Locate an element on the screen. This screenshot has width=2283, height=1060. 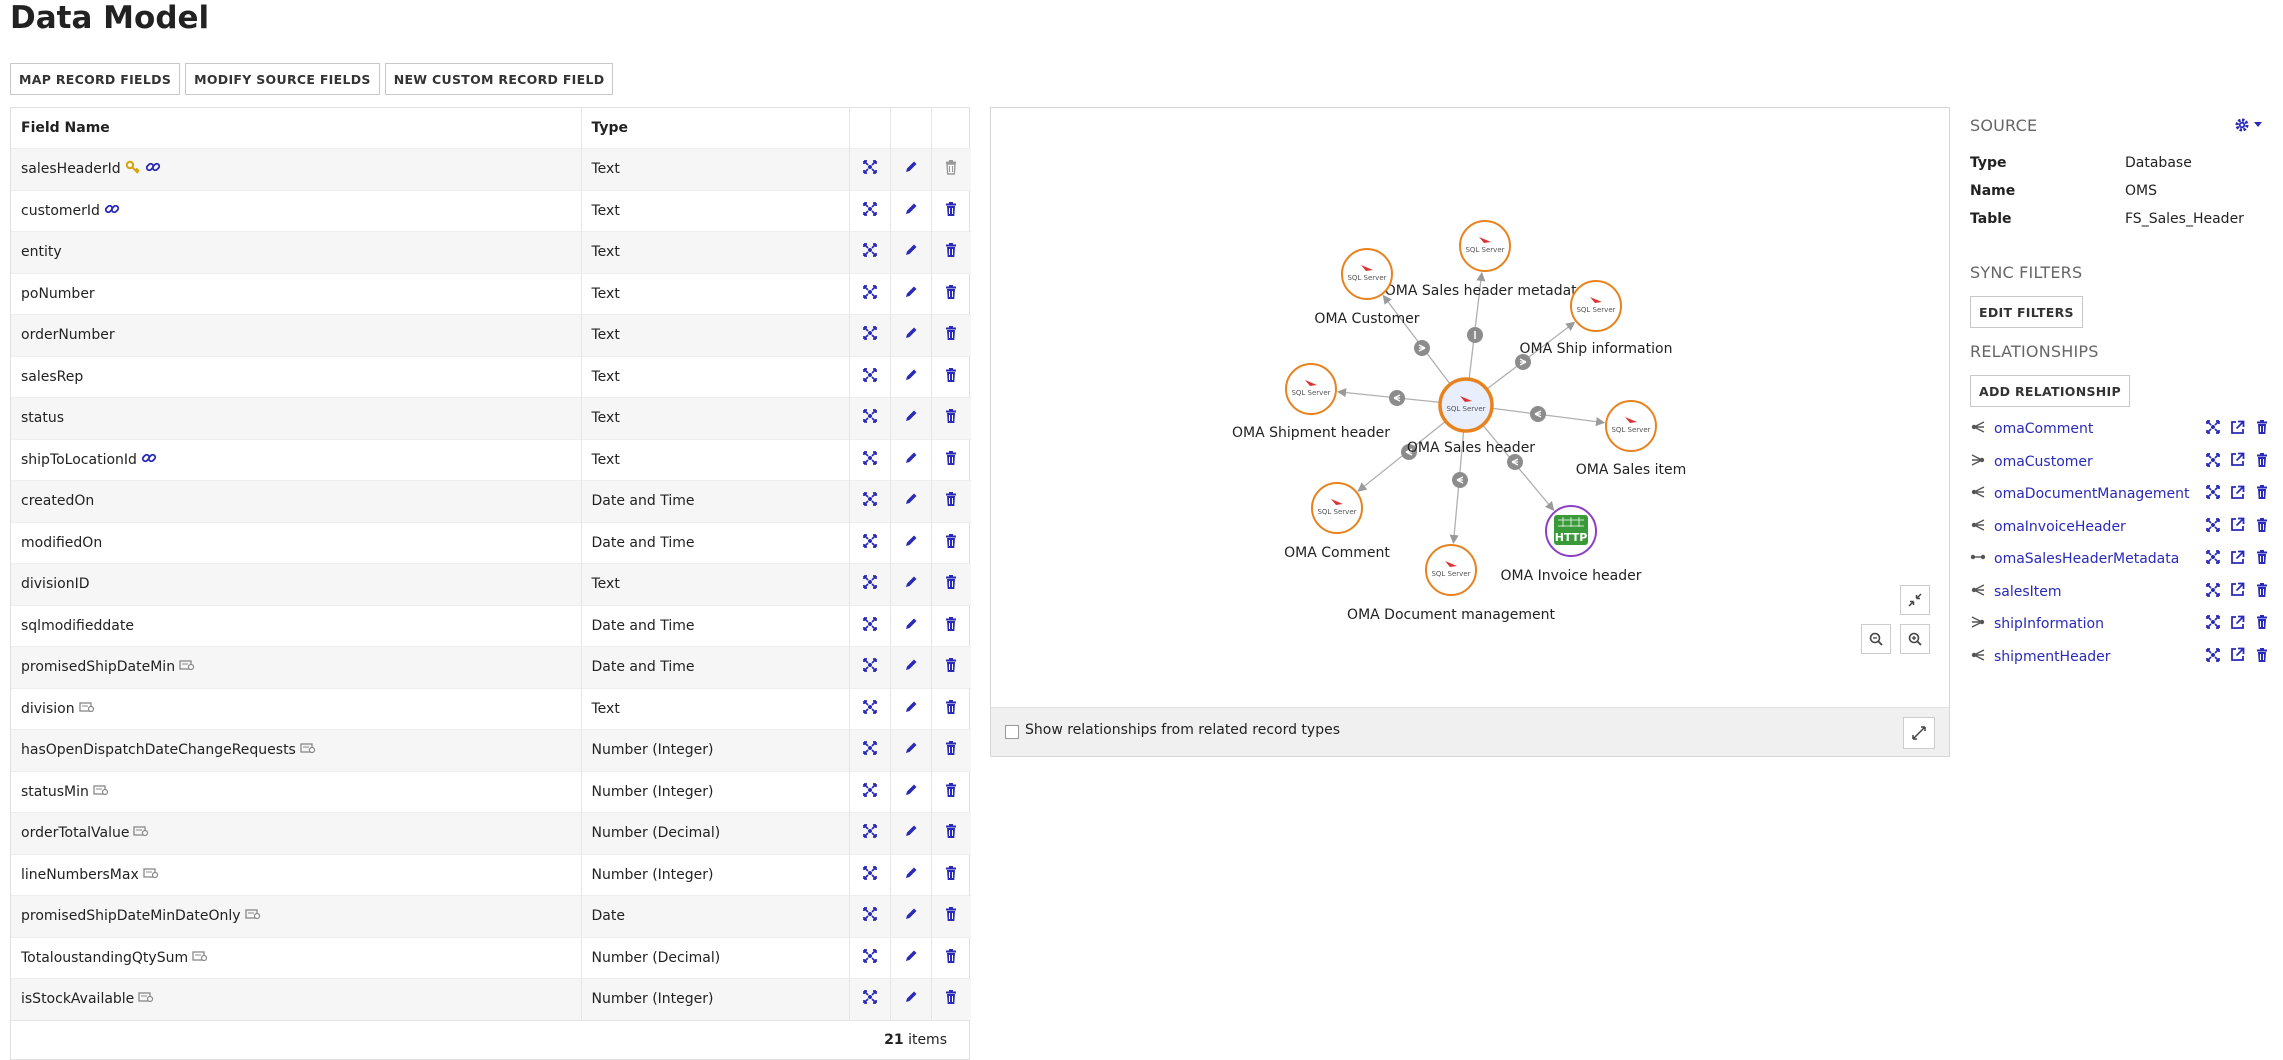
add-relationship-button: ADD RELATIONSHIP is located at coordinates (2050, 391).